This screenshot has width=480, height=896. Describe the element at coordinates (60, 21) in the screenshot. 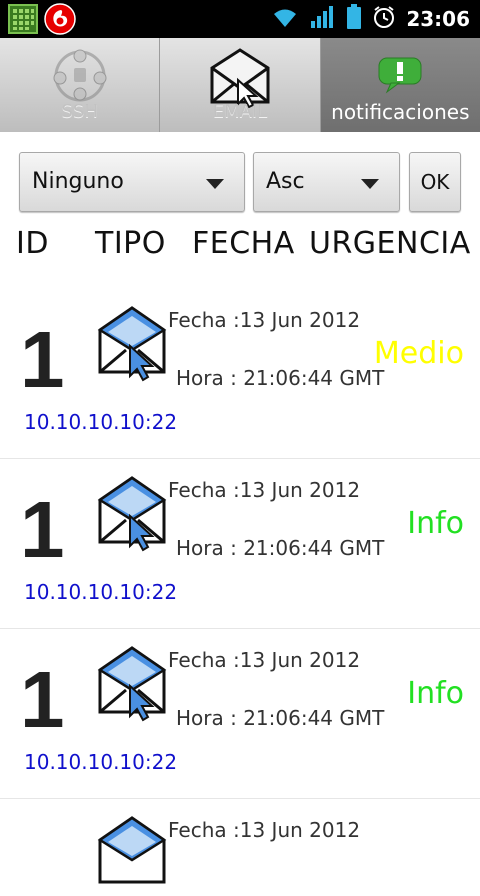

I see `vodafone-logo` at that location.